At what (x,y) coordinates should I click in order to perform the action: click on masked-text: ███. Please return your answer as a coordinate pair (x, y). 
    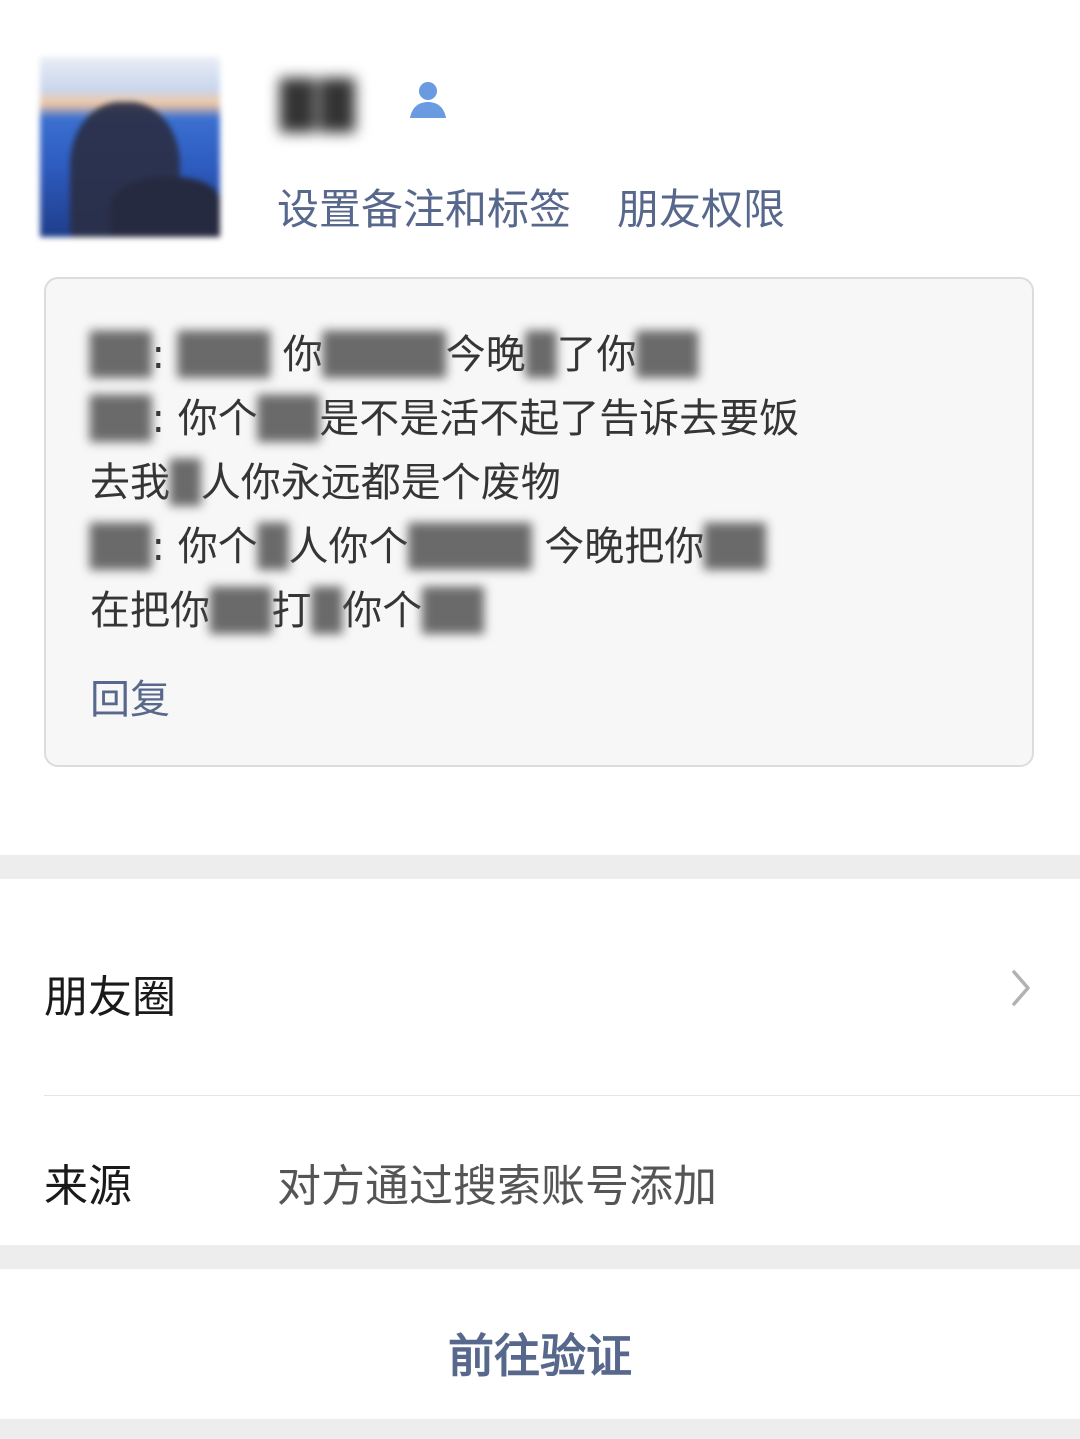
    Looking at the image, I should click on (230, 355).